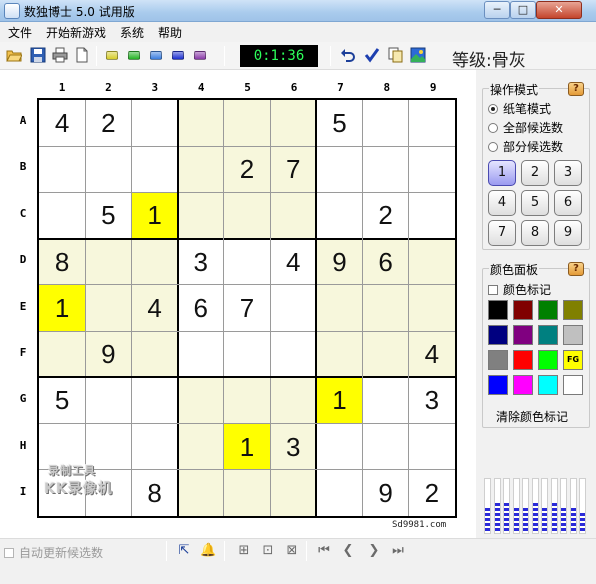 The image size is (596, 584). Describe the element at coordinates (348, 551) in the screenshot. I see `previous-icon: ❮` at that location.